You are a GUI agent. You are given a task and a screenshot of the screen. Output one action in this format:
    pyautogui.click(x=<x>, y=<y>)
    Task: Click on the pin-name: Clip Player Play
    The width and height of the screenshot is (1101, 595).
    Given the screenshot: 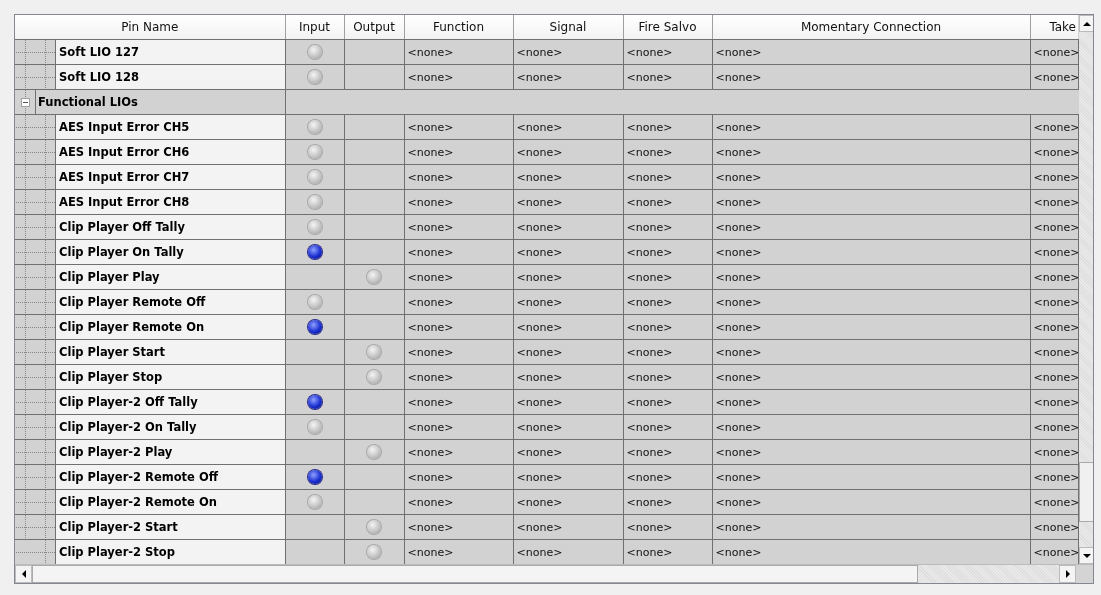 What is the action you would take?
    pyautogui.click(x=170, y=277)
    